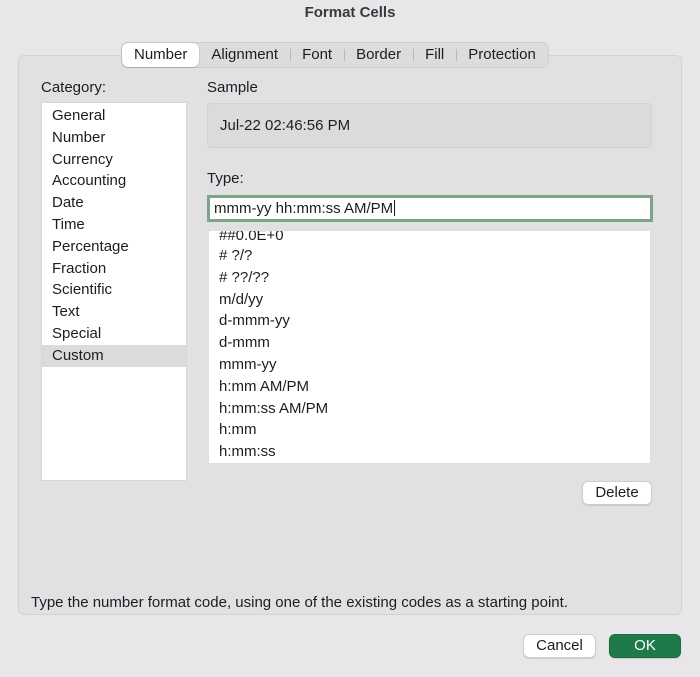 The width and height of the screenshot is (700, 677). I want to click on format-item: ##0.0E+0, so click(429, 238).